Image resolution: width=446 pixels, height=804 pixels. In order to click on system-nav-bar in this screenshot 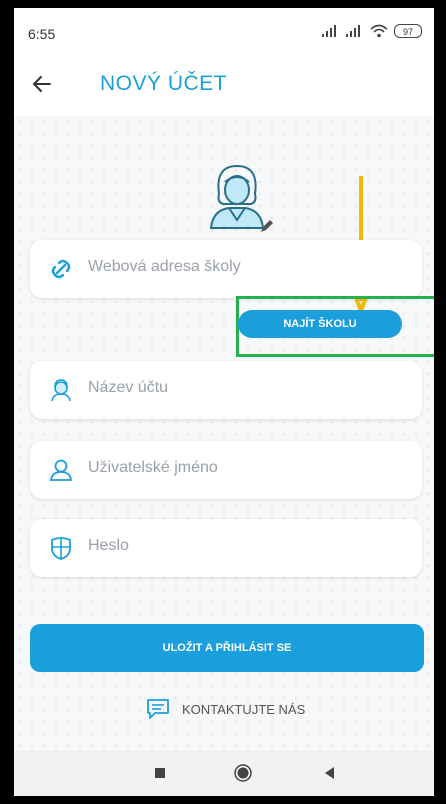, I will do `click(224, 773)`.